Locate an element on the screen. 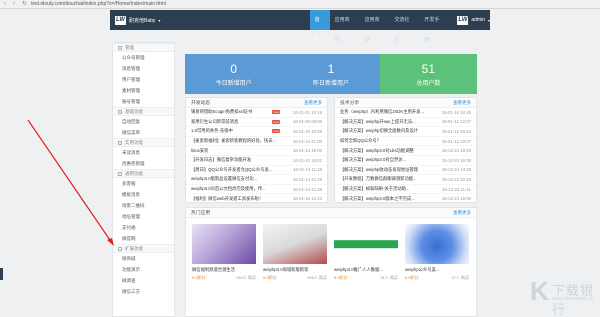 Image resolution: width=600 pixels, height=317 pixels. arrow-head is located at coordinates (110, 242).